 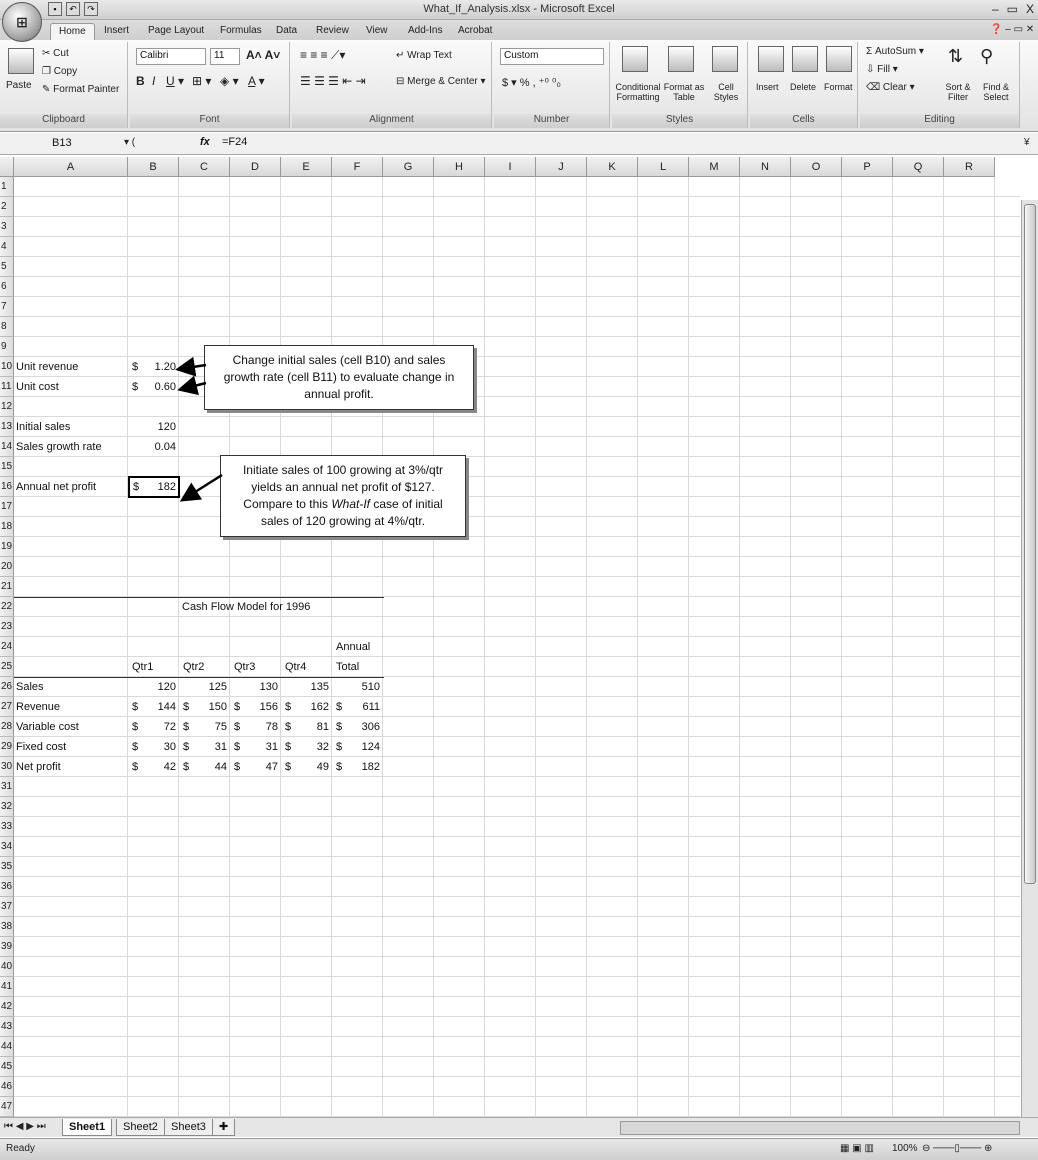 What do you see at coordinates (55, 53) in the screenshot?
I see `cut-button: ✂ Cut` at bounding box center [55, 53].